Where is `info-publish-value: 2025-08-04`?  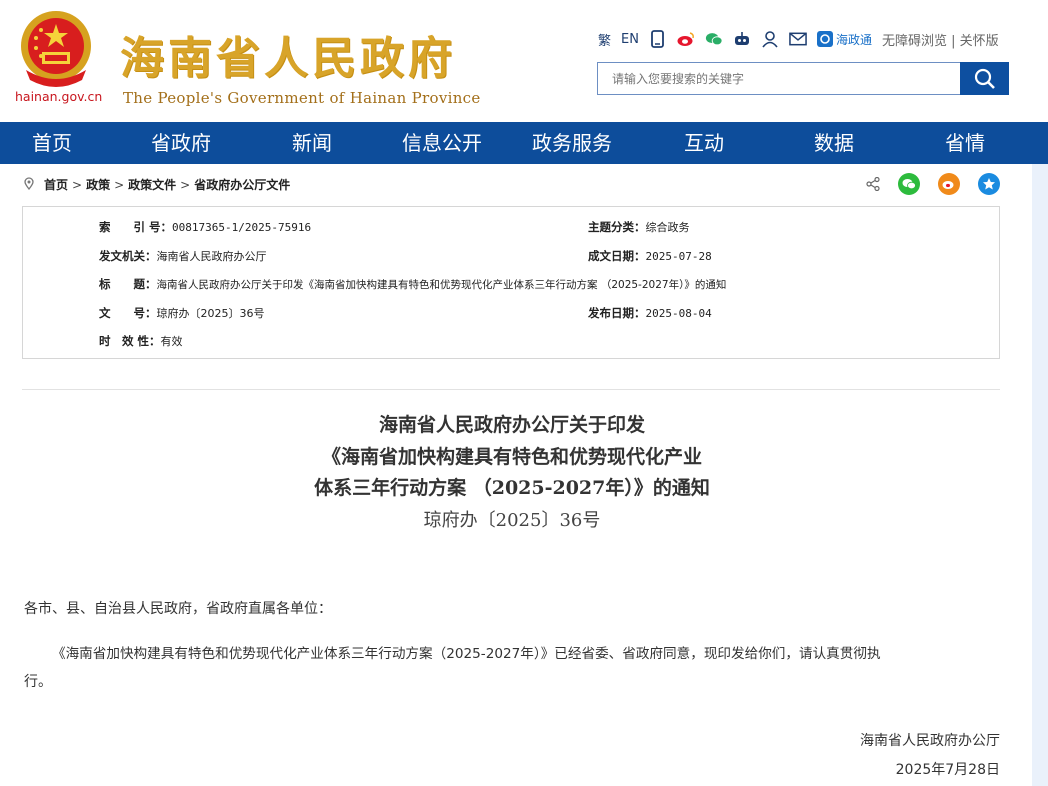 info-publish-value: 2025-08-04 is located at coordinates (678, 313).